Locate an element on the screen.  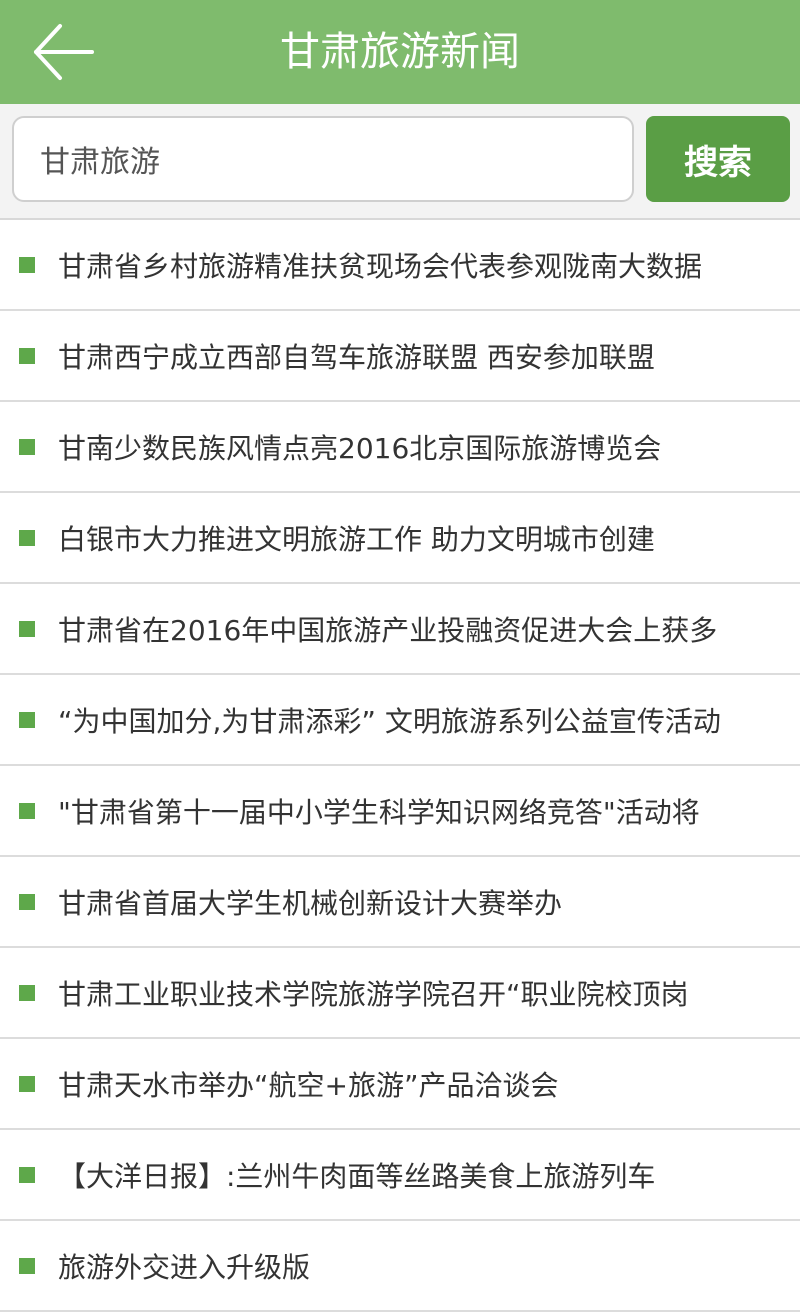
news-item: 旅游外交进入升级版 is located at coordinates (400, 1266).